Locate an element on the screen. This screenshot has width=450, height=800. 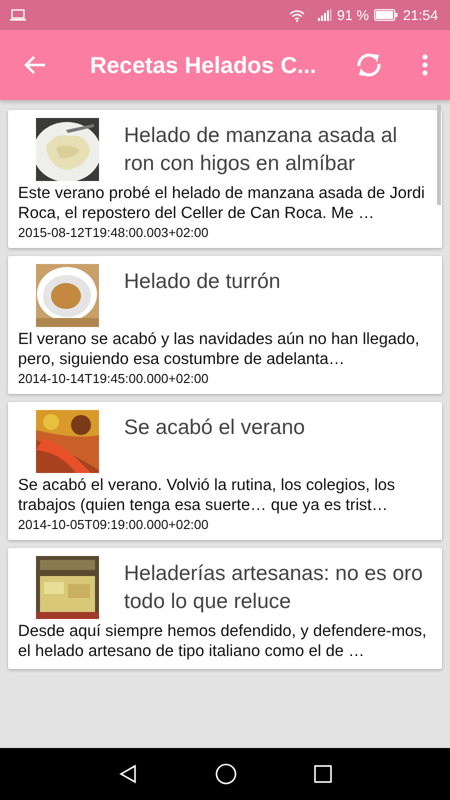
recipe-date: 2014-10-05T09:19:00.000+02:00 is located at coordinates (114, 524).